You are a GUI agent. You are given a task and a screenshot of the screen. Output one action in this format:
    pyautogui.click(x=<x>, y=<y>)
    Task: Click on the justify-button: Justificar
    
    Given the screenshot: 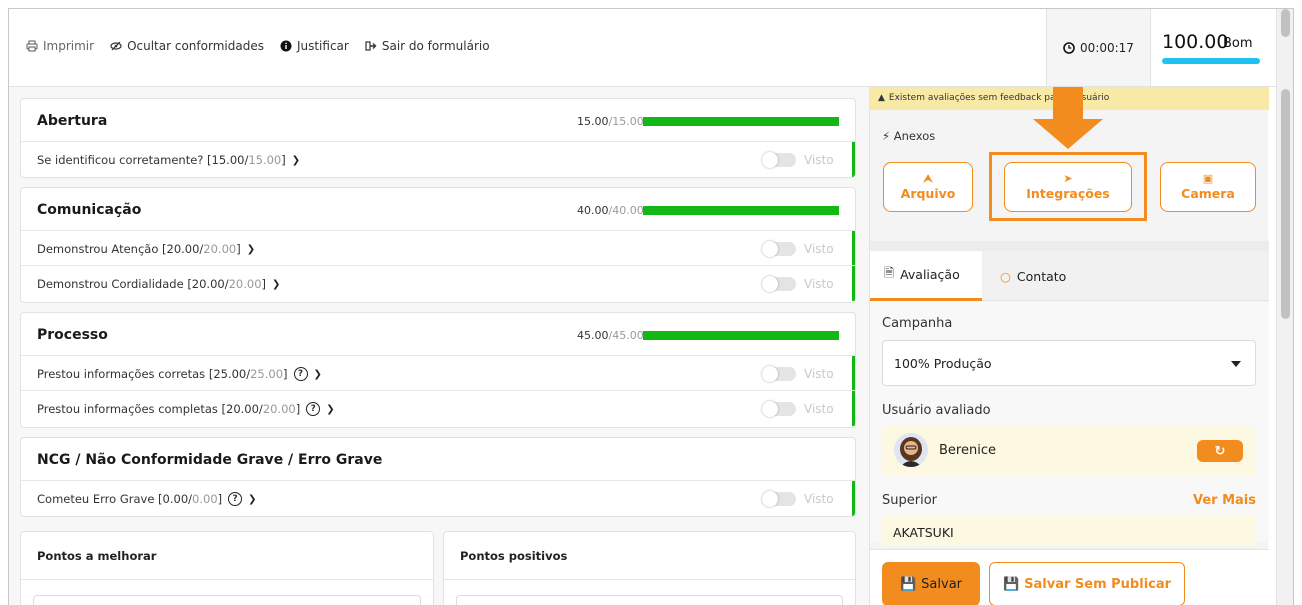 What is the action you would take?
    pyautogui.click(x=314, y=46)
    